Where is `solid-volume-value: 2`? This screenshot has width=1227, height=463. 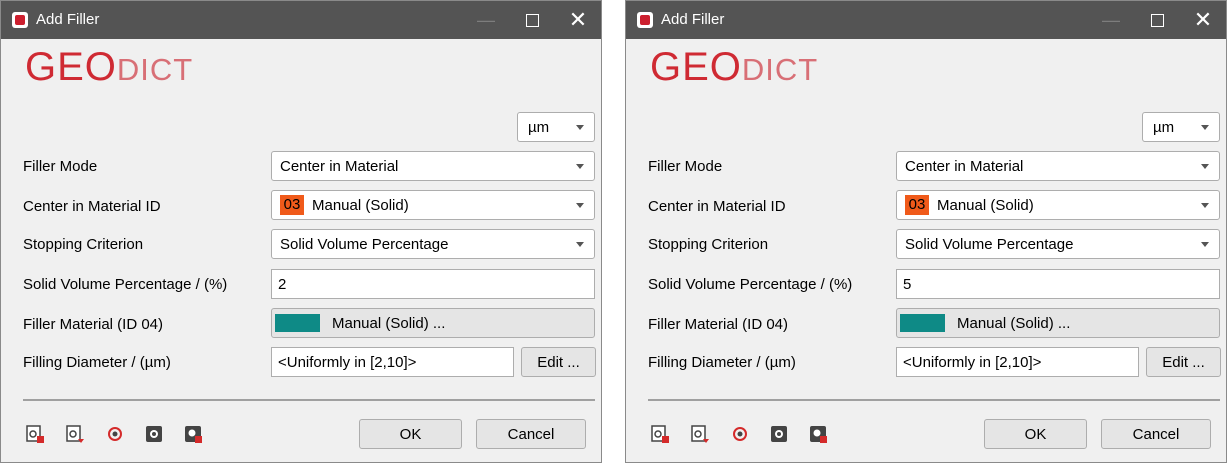
solid-volume-value: 2 is located at coordinates (282, 284).